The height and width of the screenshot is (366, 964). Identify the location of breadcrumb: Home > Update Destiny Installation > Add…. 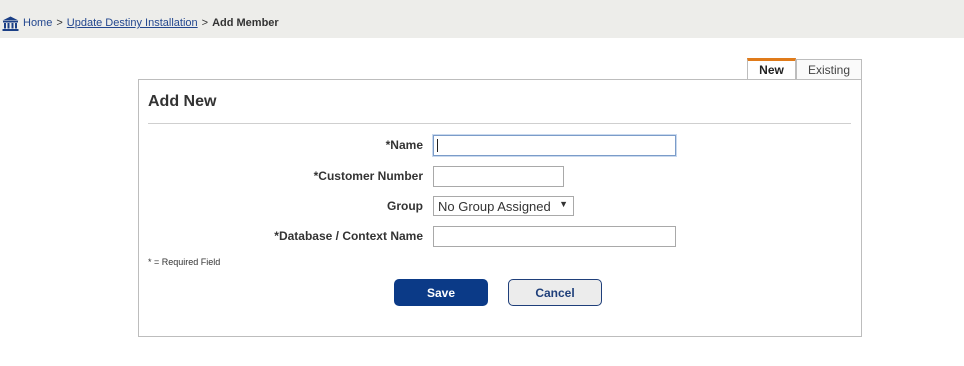
(140, 23).